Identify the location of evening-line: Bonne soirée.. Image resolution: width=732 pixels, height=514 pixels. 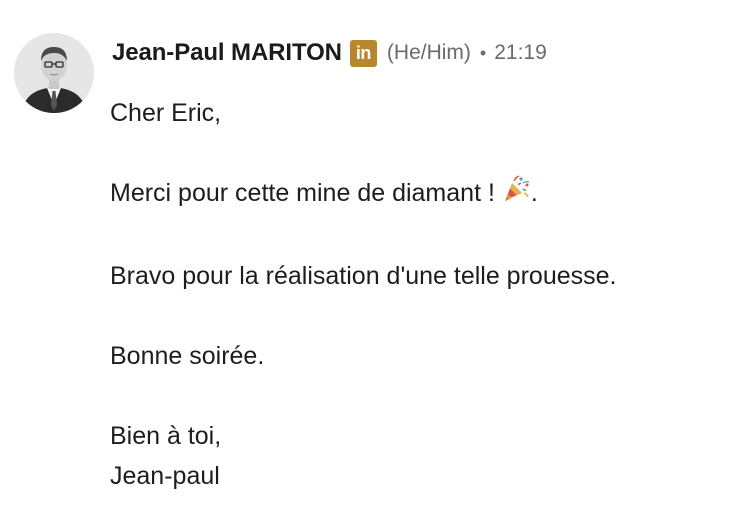
(187, 356).